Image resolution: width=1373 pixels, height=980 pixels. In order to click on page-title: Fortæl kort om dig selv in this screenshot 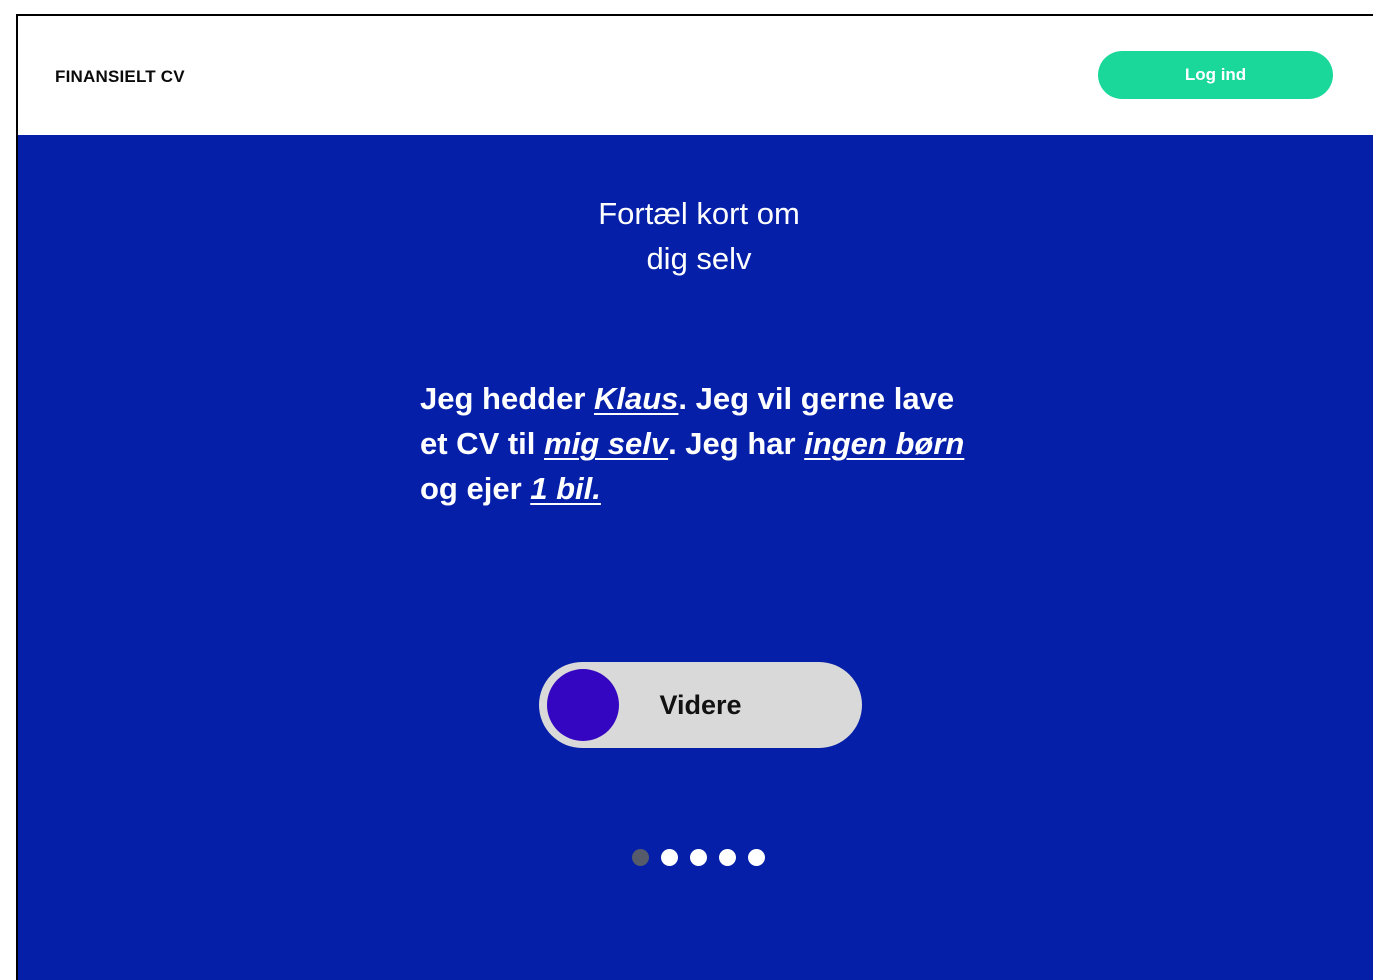, I will do `click(695, 236)`.